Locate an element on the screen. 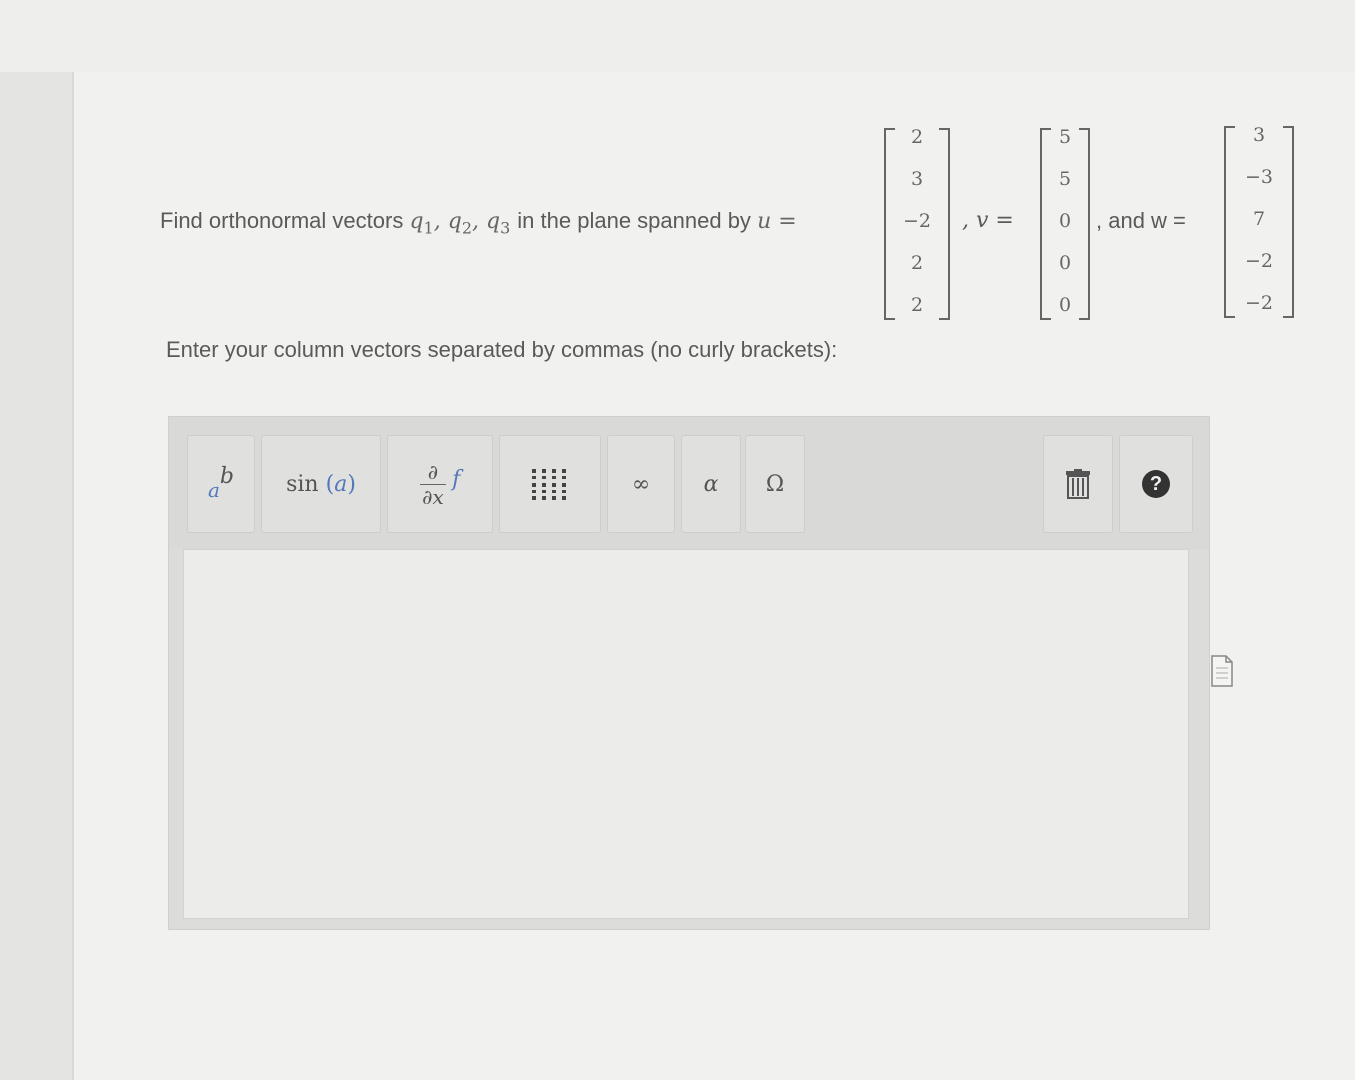 This screenshot has width=1355, height=1080. vector-w-entry: 3 is located at coordinates (1259, 135).